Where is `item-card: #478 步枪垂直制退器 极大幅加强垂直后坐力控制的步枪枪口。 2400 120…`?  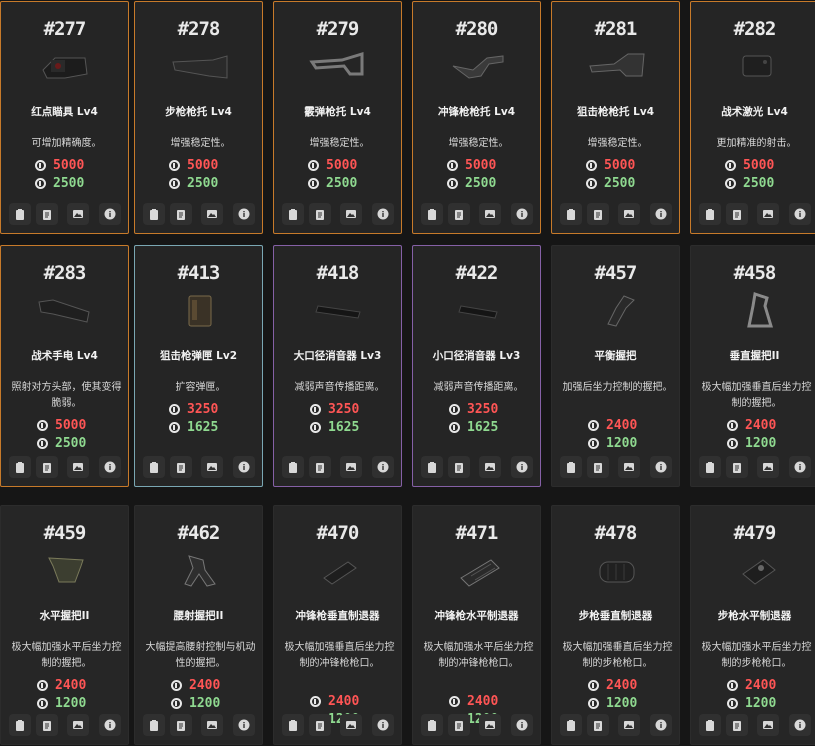
item-card: #478 步枪垂直制退器 极大幅加强垂直后坐力控制的步枪枪口。 2400 120… is located at coordinates (615, 625).